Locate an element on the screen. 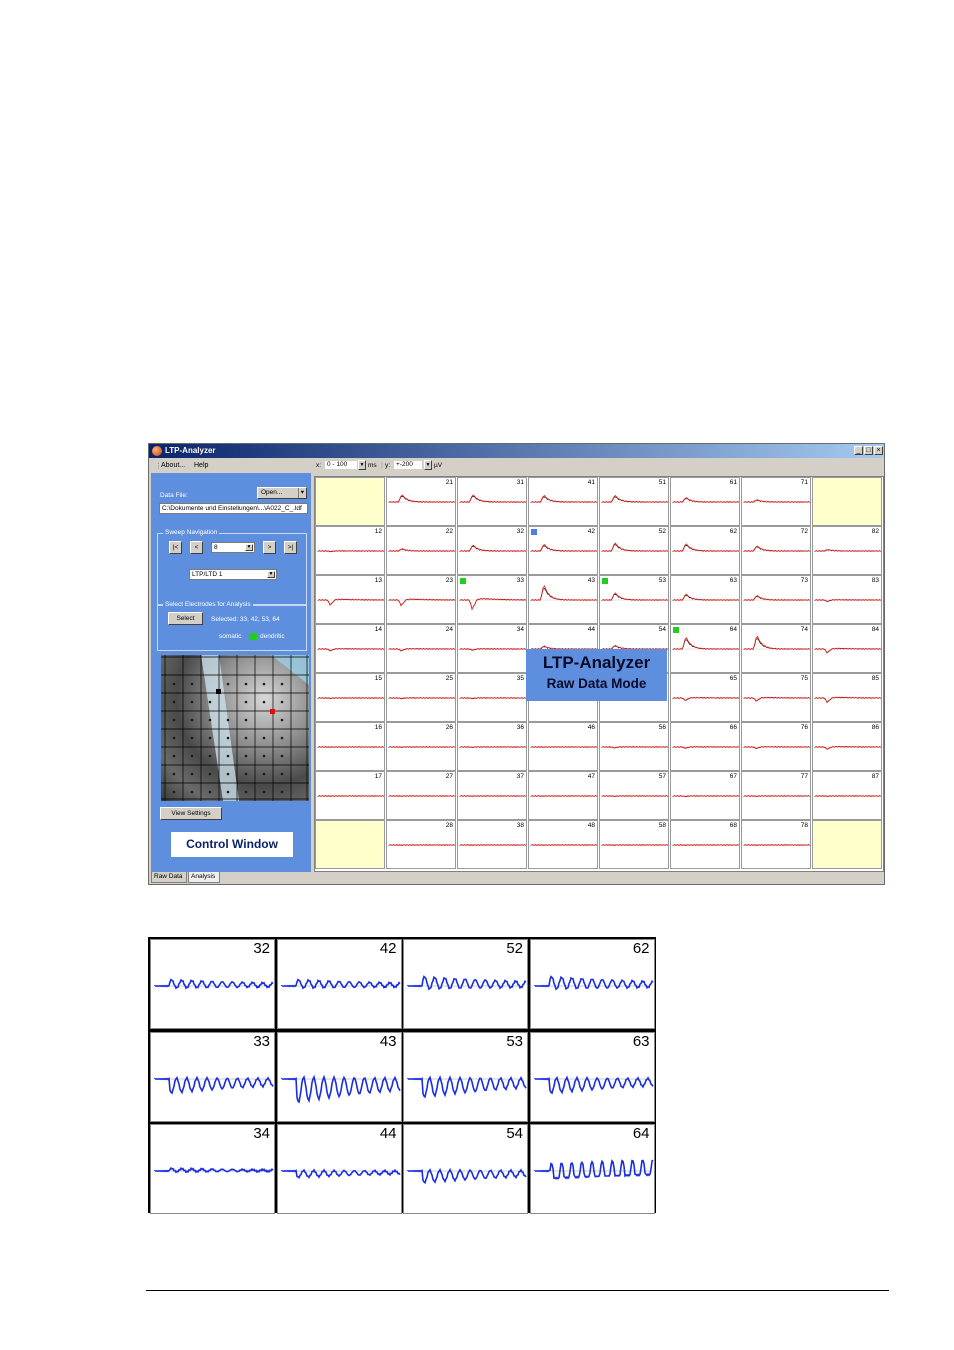 This screenshot has width=954, height=1350. zoom-cell-63: 63 is located at coordinates (592, 1076).